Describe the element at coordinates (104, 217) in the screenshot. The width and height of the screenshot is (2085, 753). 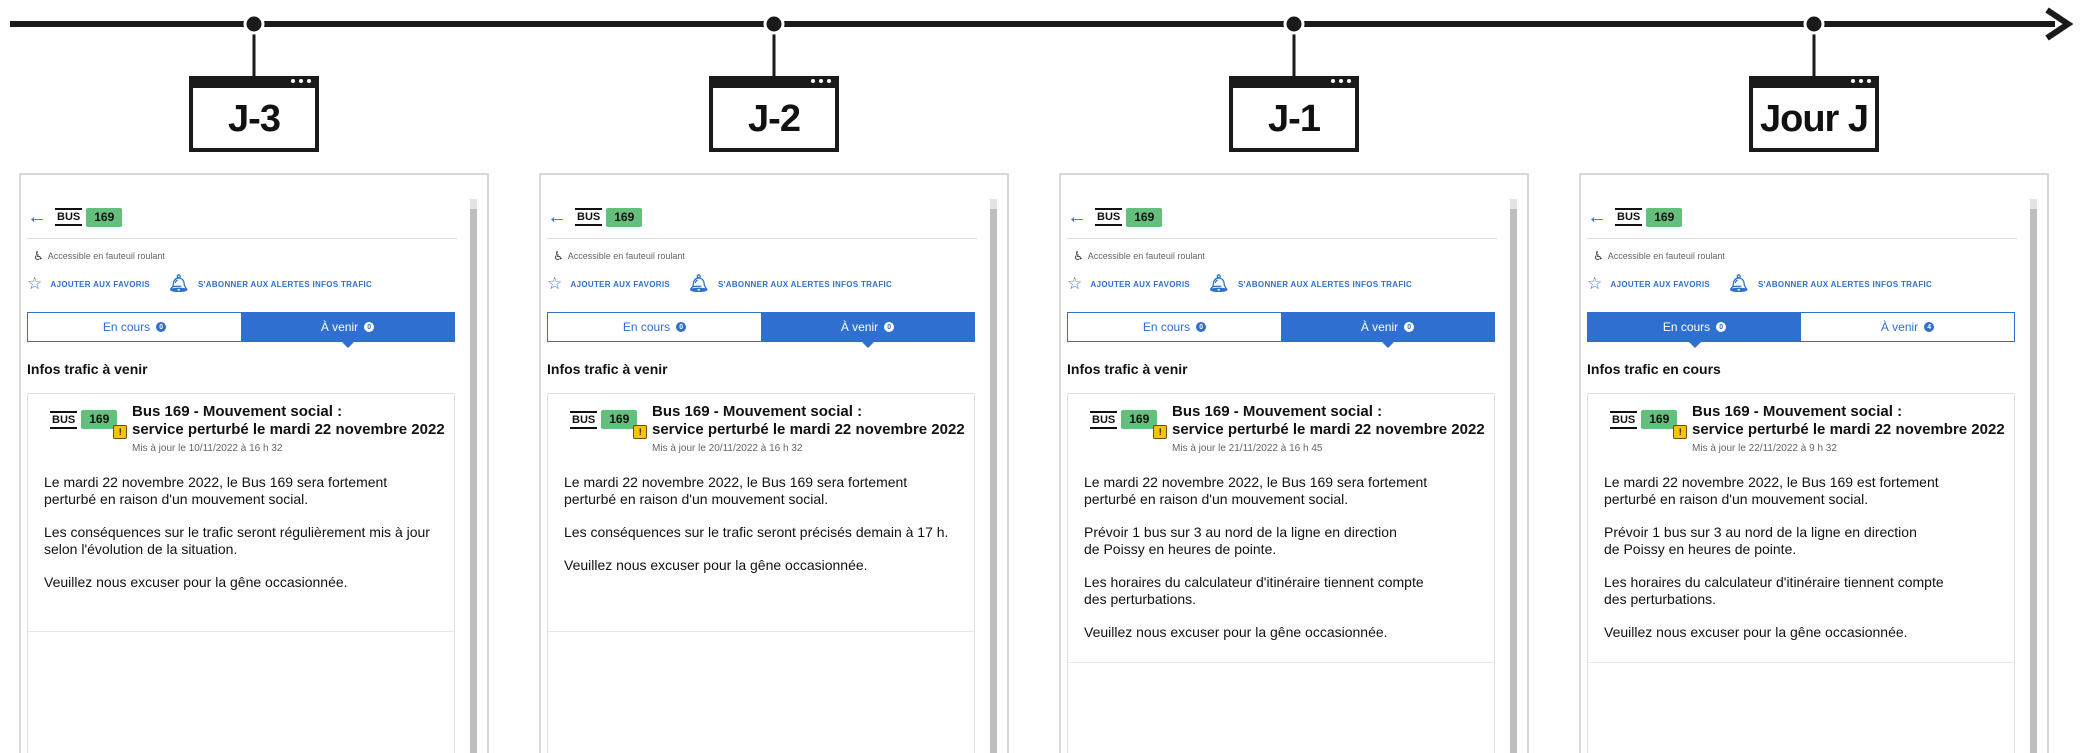
I see `line-number-badge: 169` at that location.